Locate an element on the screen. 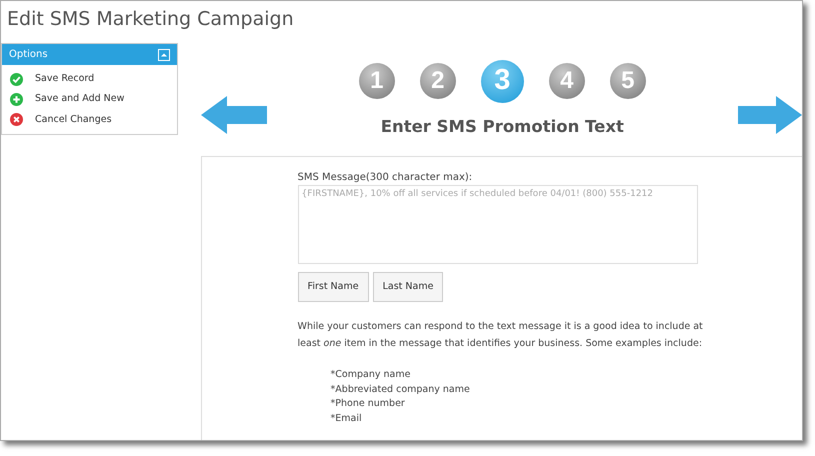 This screenshot has height=456, width=815. back-arrow-icon is located at coordinates (233, 115).